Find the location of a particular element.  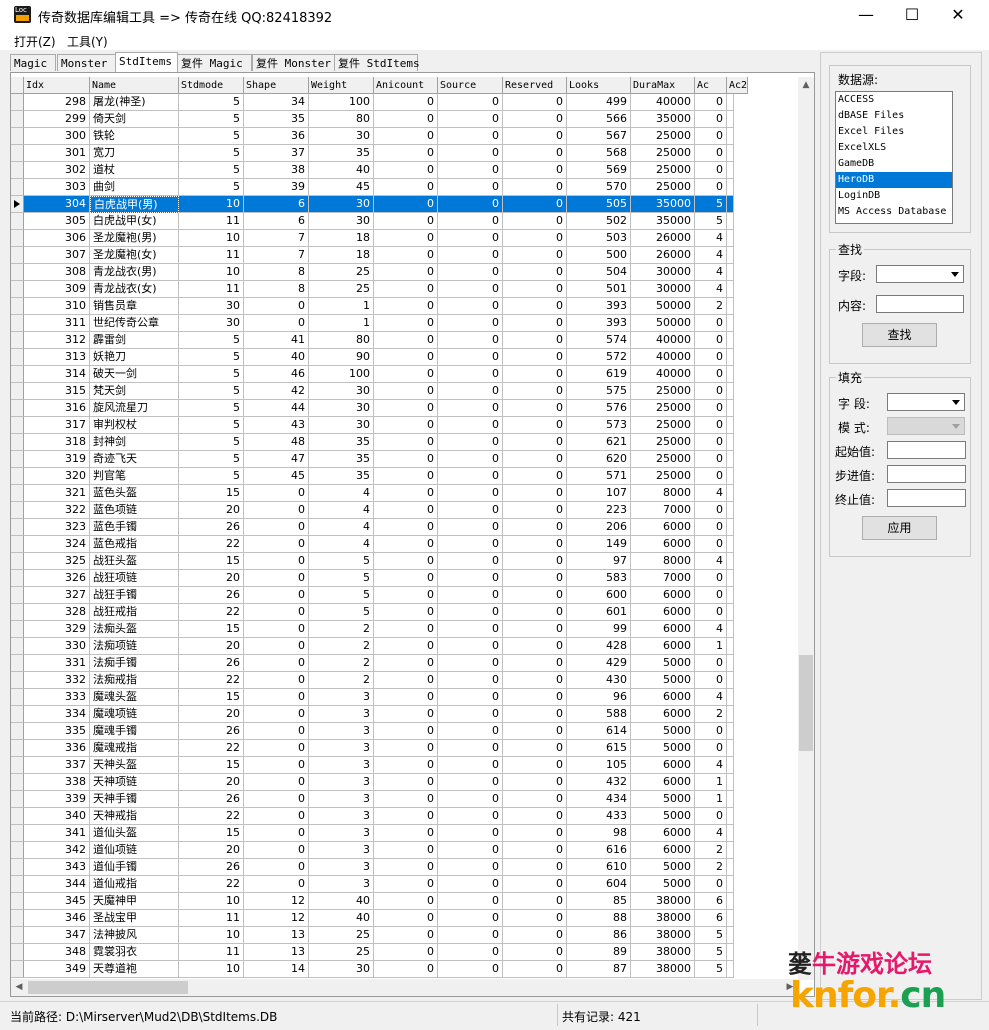

close-button: ✕ is located at coordinates (958, 15).